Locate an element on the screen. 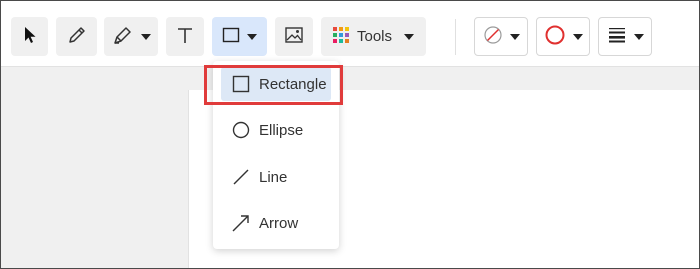 The height and width of the screenshot is (269, 700). menu-item-label: Ellipse is located at coordinates (281, 130).